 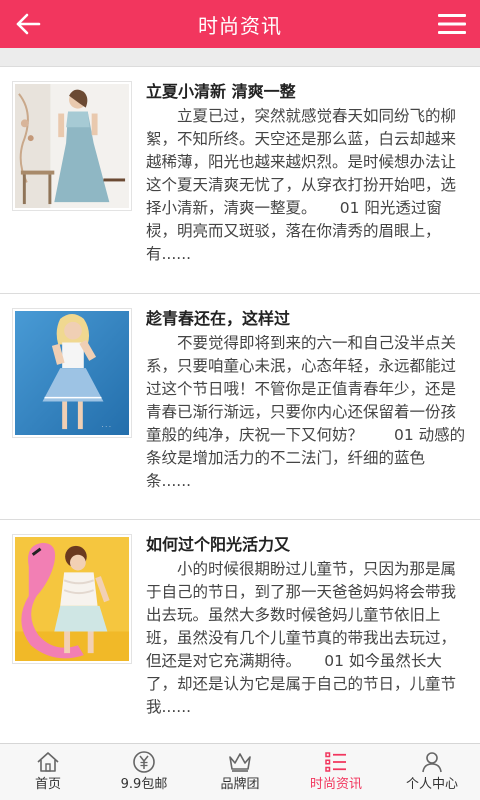 I want to click on menu-button, so click(x=452, y=24).